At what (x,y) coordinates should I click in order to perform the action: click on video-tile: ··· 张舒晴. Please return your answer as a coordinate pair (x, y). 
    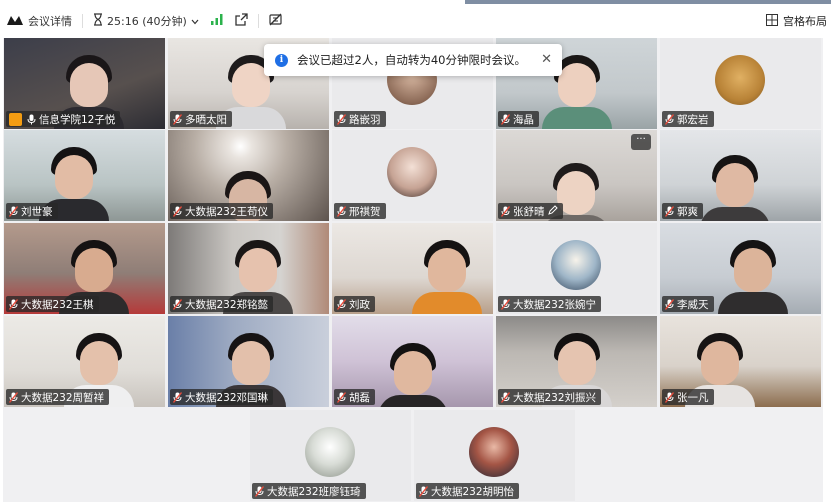
    Looking at the image, I should click on (576, 175).